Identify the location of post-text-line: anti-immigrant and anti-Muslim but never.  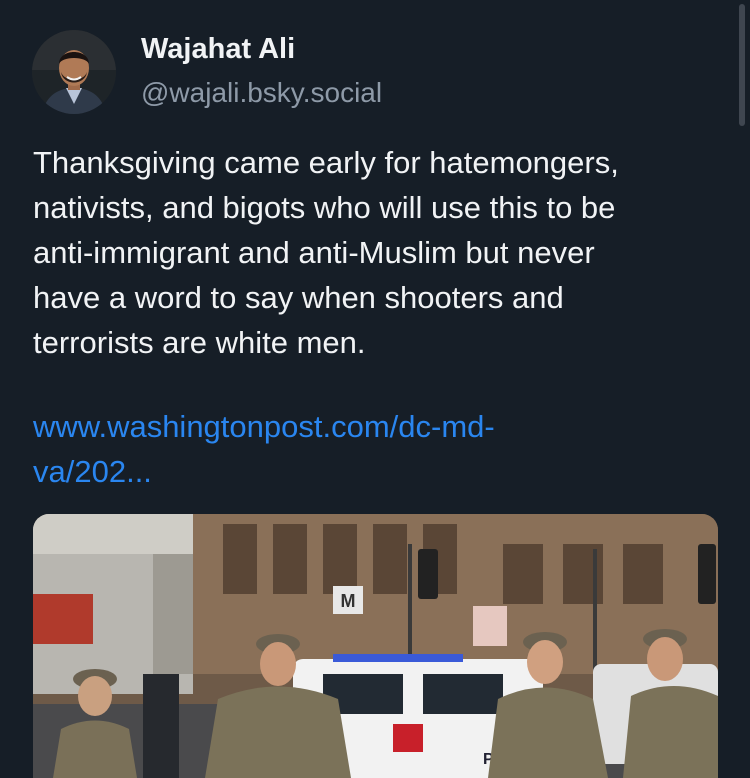
(314, 252).